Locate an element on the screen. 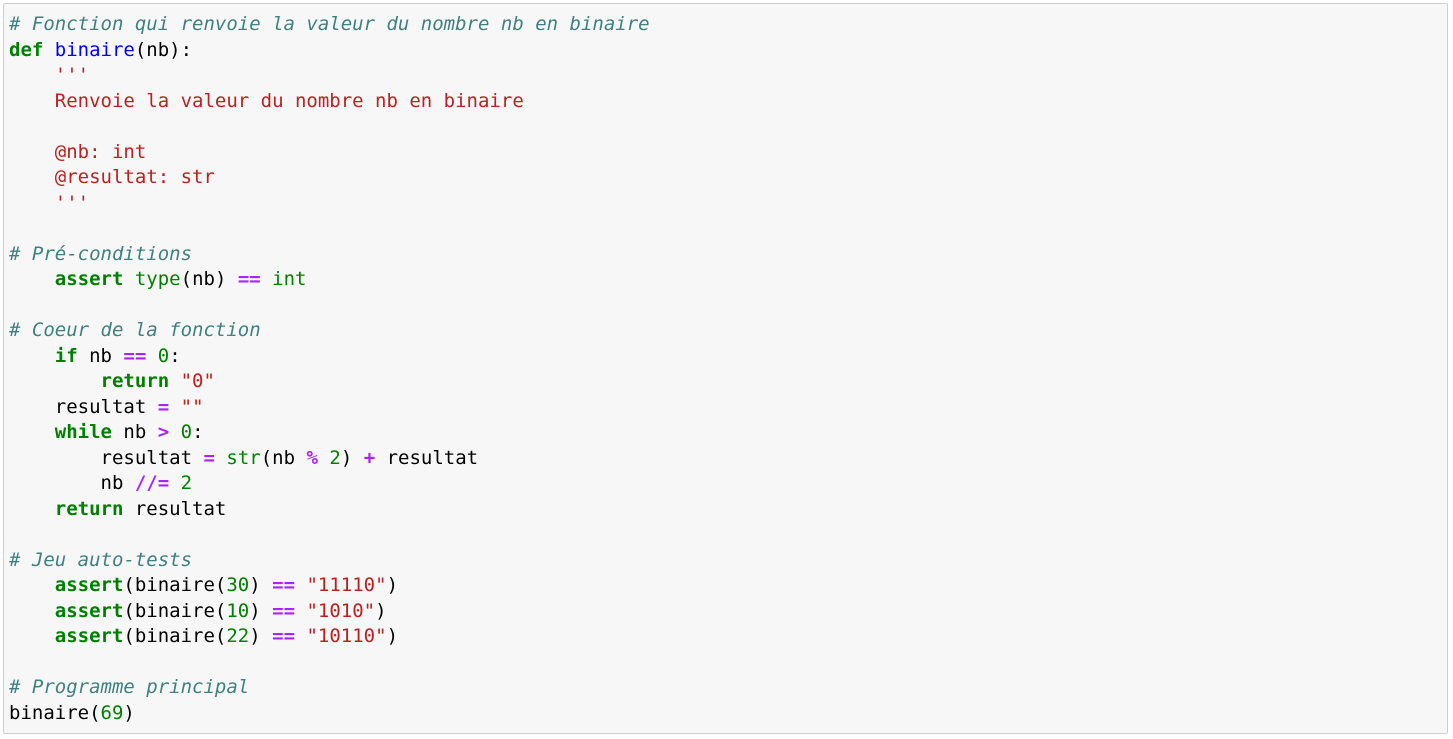  builtin-token: type is located at coordinates (157, 279).